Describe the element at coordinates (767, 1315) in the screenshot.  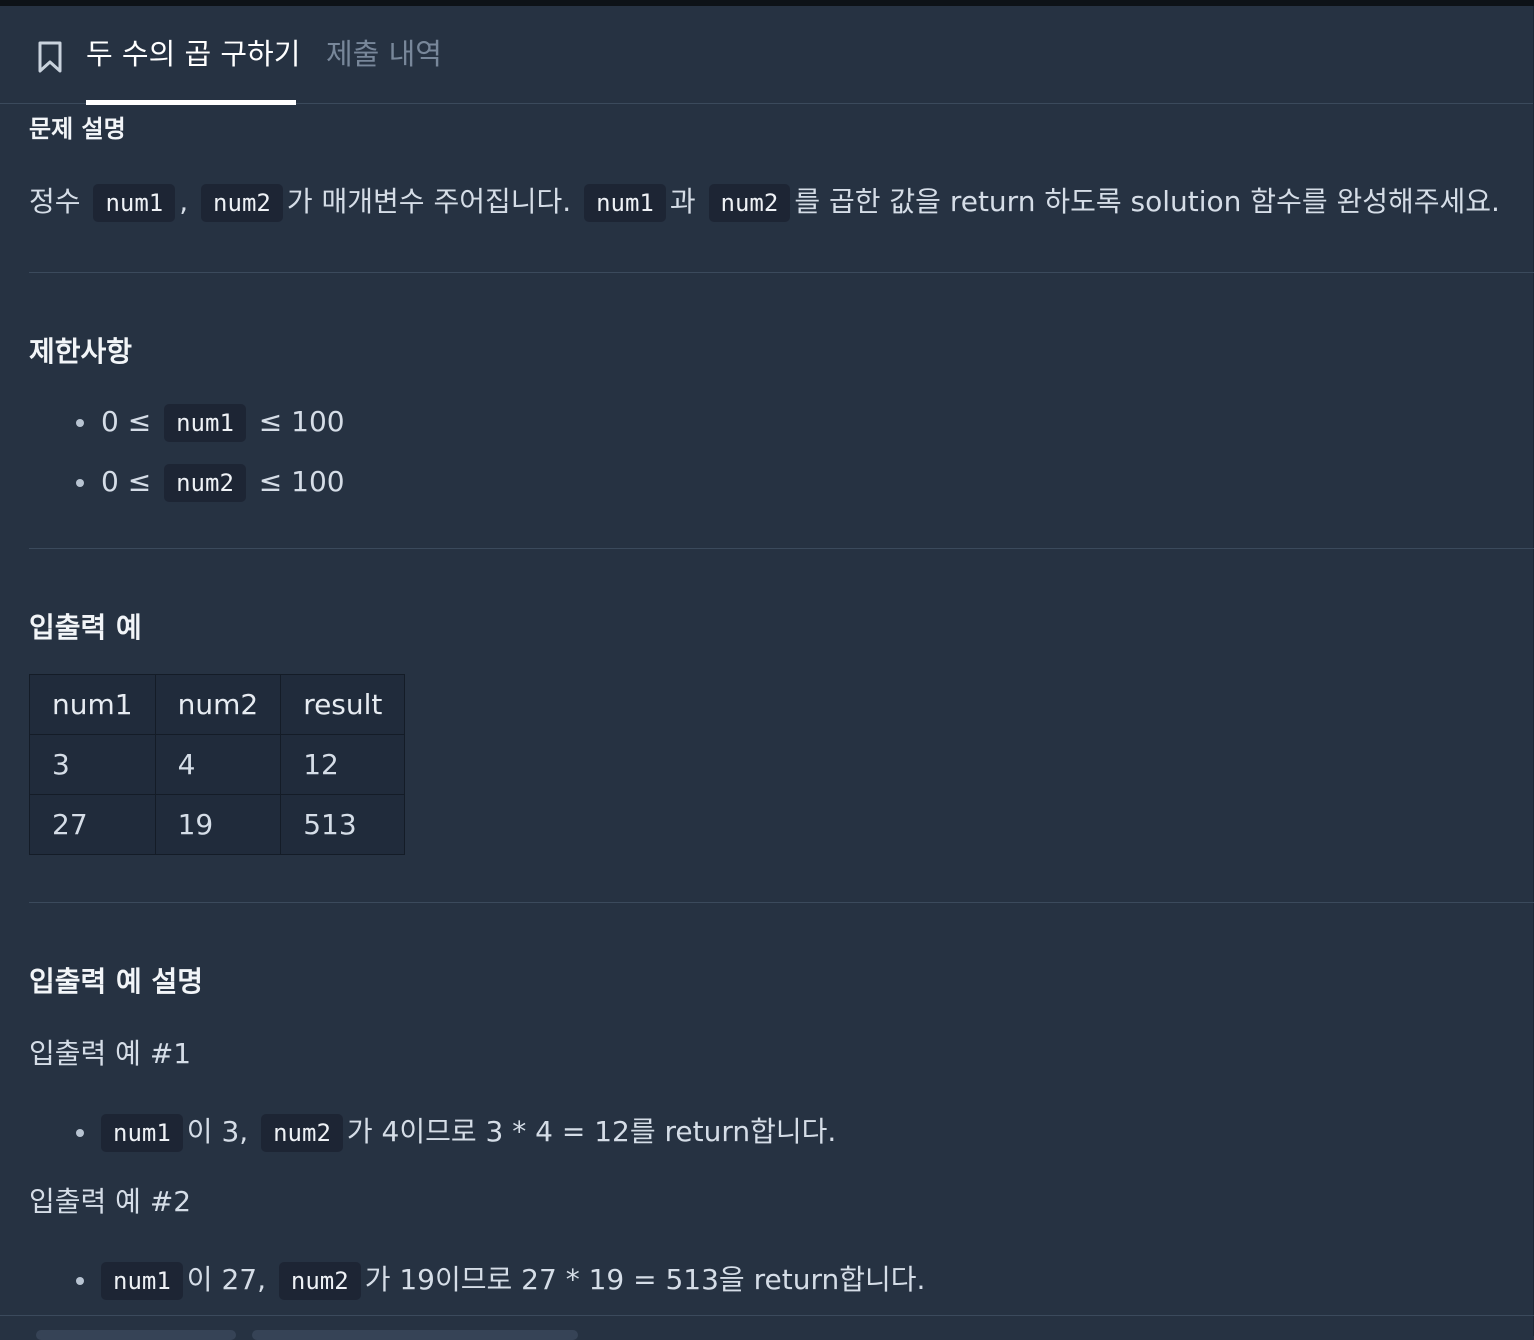
I see `bottom-divider` at that location.